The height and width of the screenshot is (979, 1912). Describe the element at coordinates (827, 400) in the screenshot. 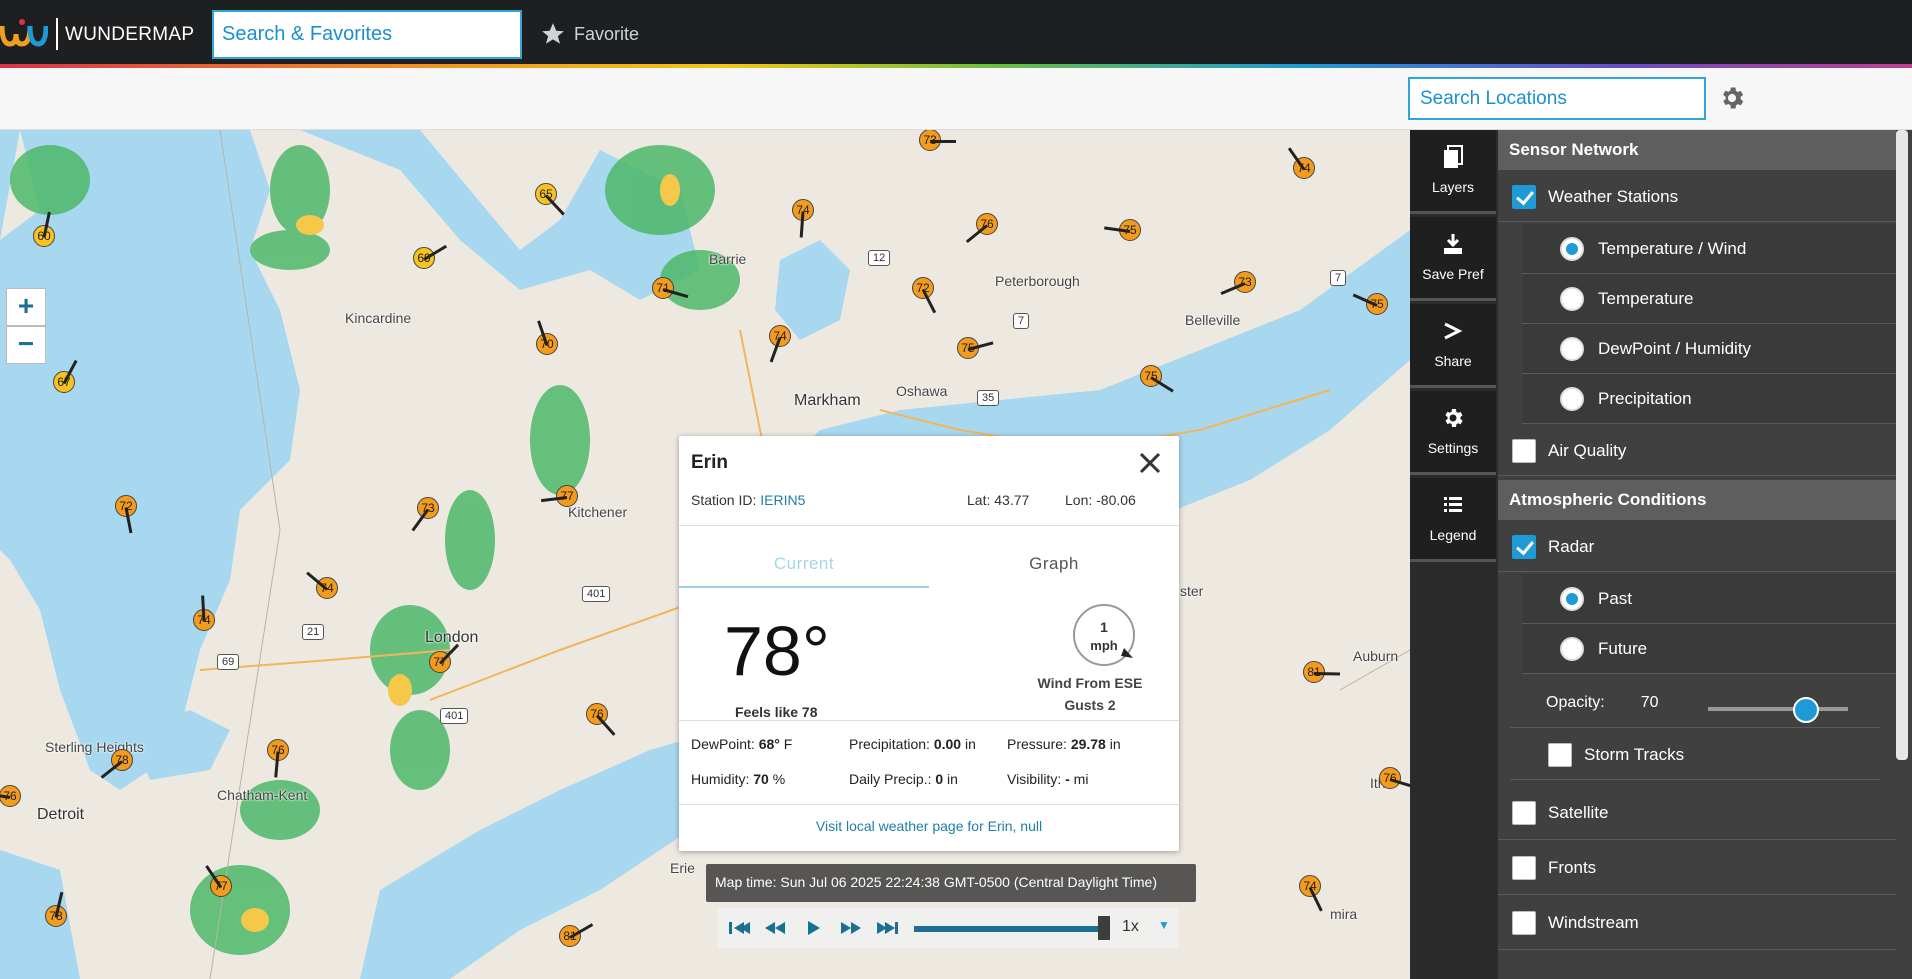

I see `city-label: Markham` at that location.